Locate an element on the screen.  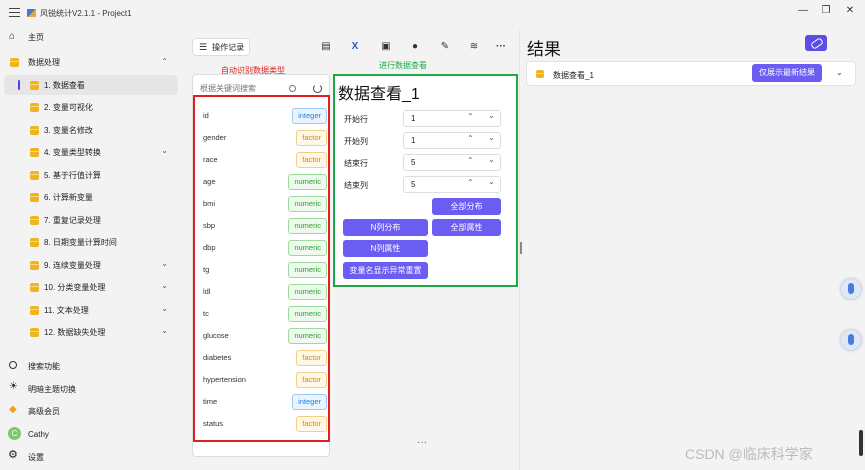
sidebar-item-missing: 12. 数据缺失处理 ⌄ is located at coordinates (91, 332).